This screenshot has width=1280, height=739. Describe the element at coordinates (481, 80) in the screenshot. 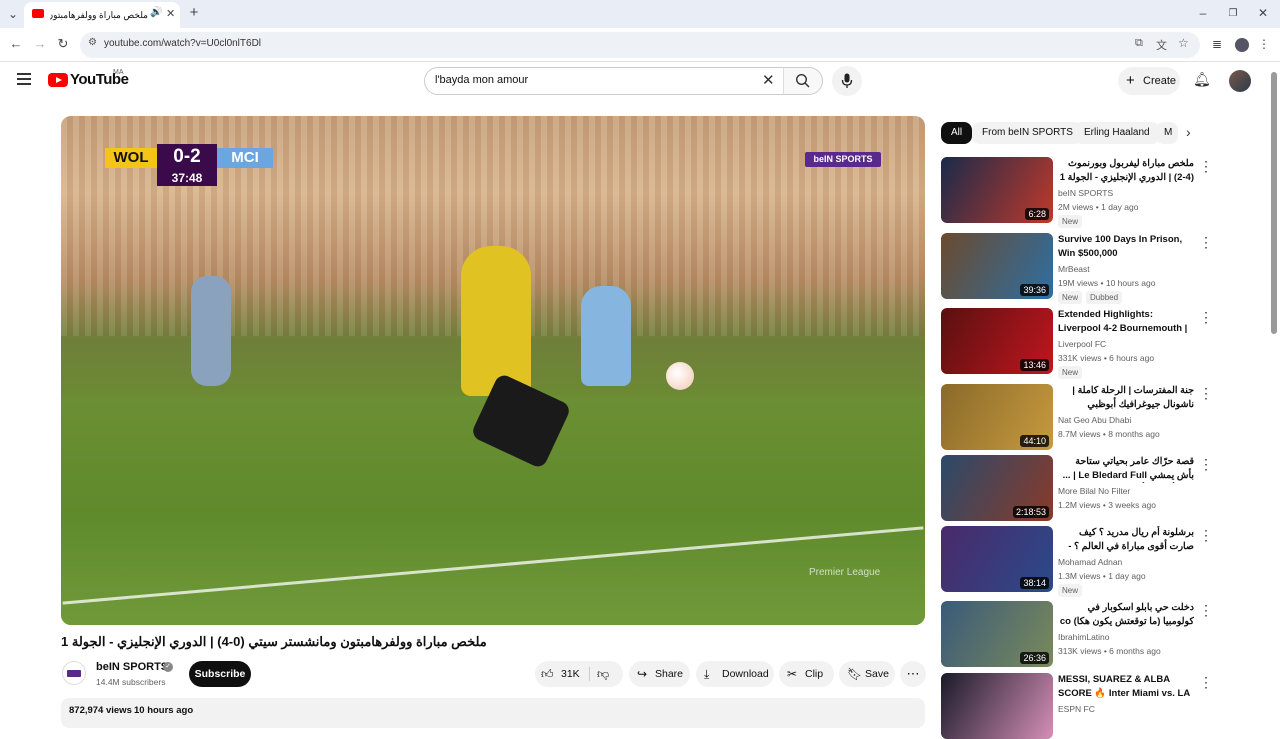

I see `search-input: l'bayda mon amour` at that location.